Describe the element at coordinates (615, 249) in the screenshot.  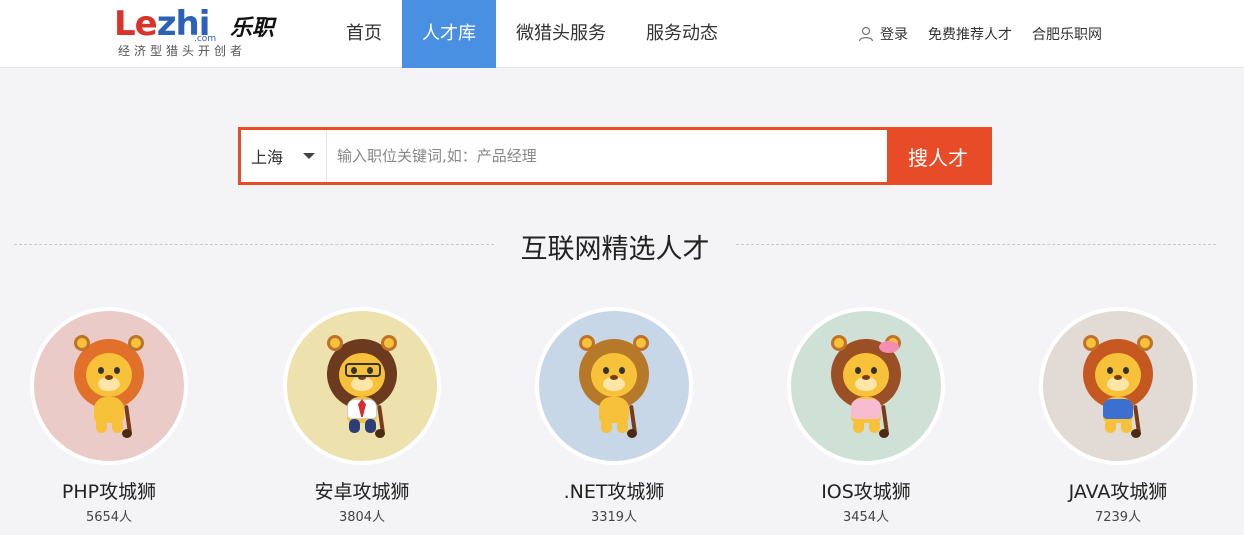
I see `section-title: 互联网精选人才` at that location.